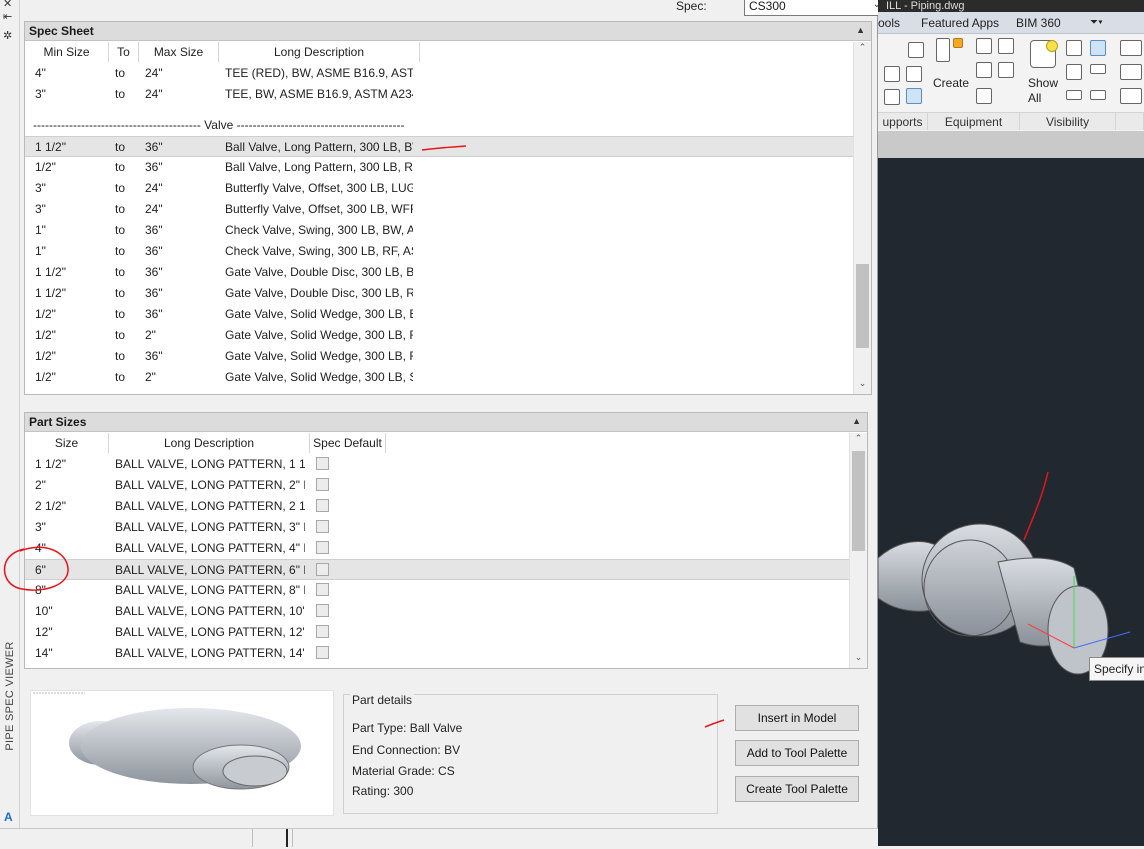 The height and width of the screenshot is (849, 1144). Describe the element at coordinates (815, 8) in the screenshot. I see `spec-select: CS300 ⌄` at that location.